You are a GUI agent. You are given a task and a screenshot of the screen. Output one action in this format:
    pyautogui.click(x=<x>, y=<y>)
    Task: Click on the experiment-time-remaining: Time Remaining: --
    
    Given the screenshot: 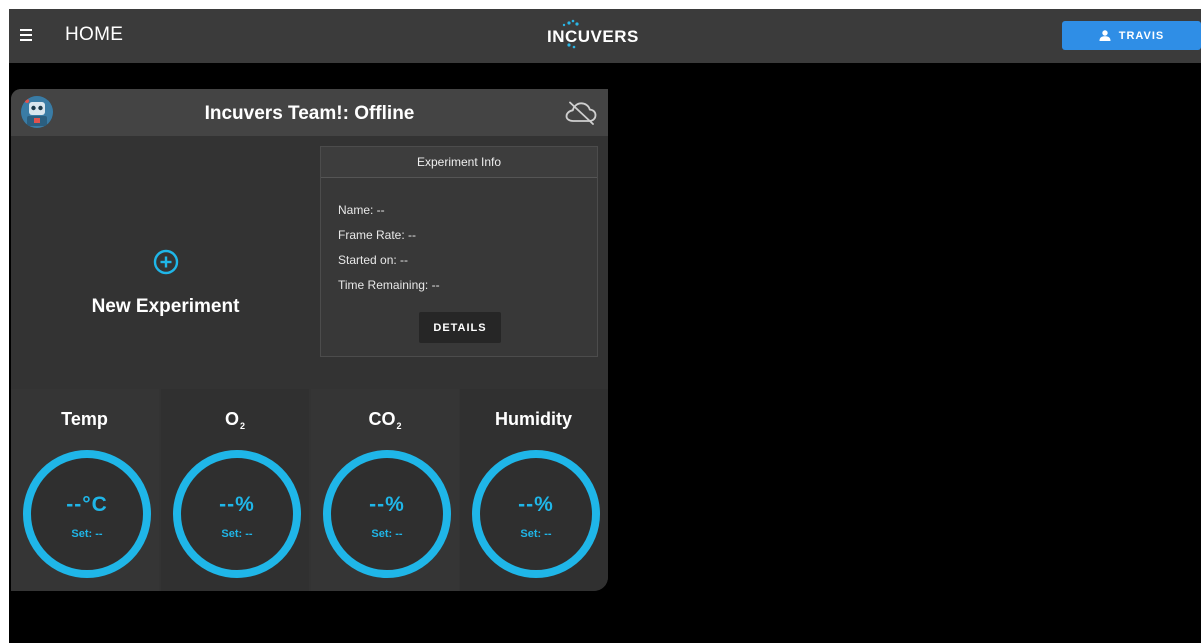 What is the action you would take?
    pyautogui.click(x=389, y=285)
    